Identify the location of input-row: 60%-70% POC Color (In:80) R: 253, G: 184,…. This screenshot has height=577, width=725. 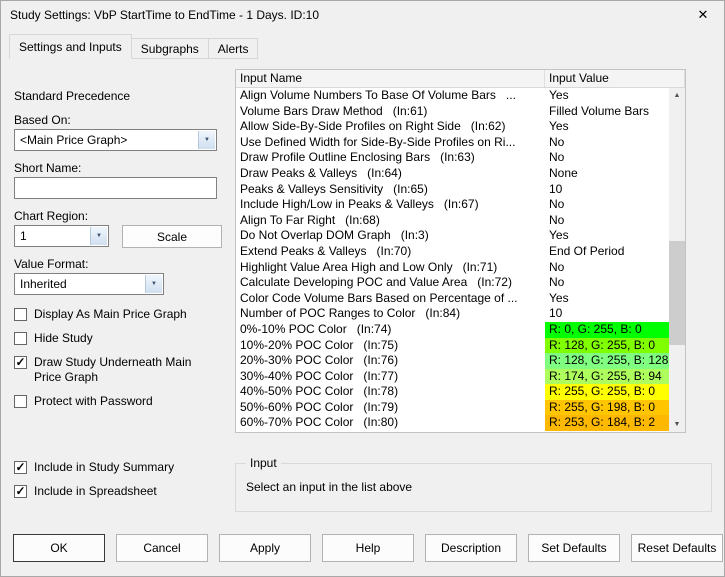
(452, 423).